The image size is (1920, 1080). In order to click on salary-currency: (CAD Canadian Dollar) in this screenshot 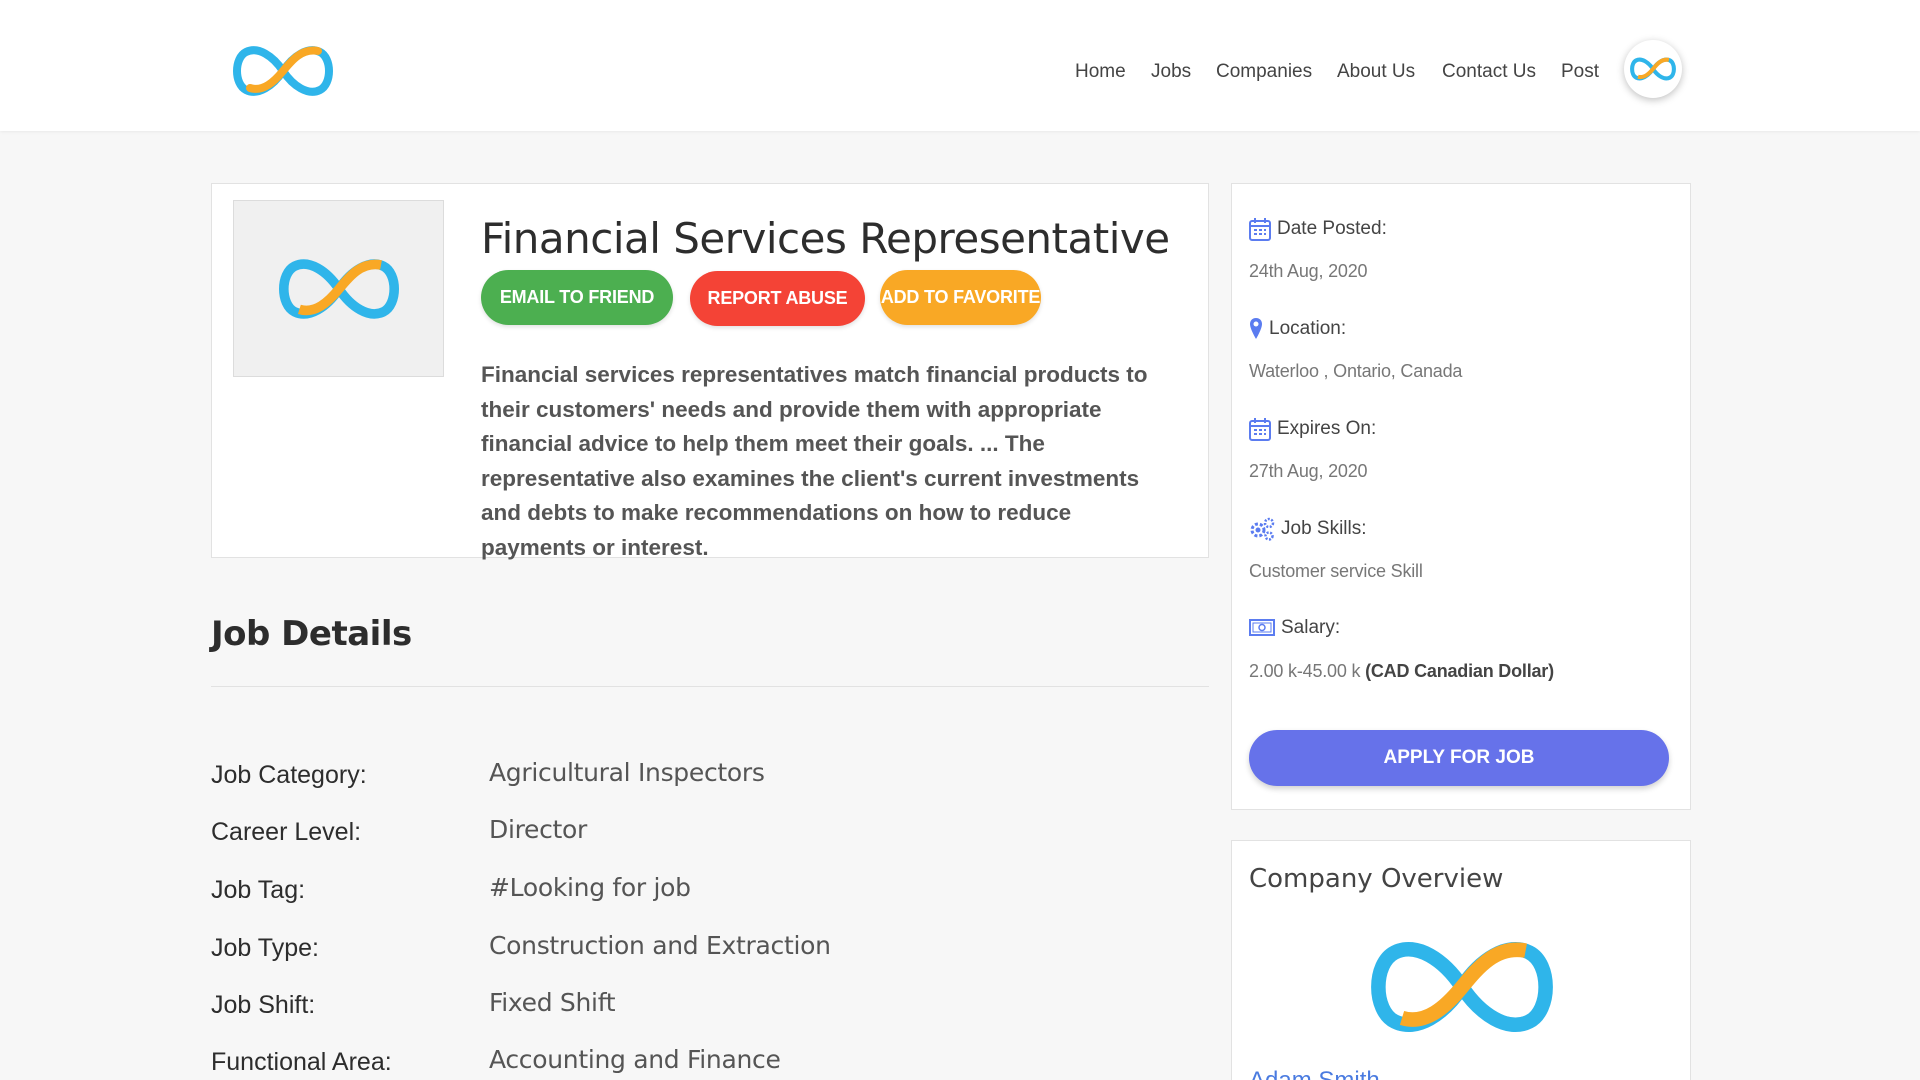, I will do `click(1459, 671)`.